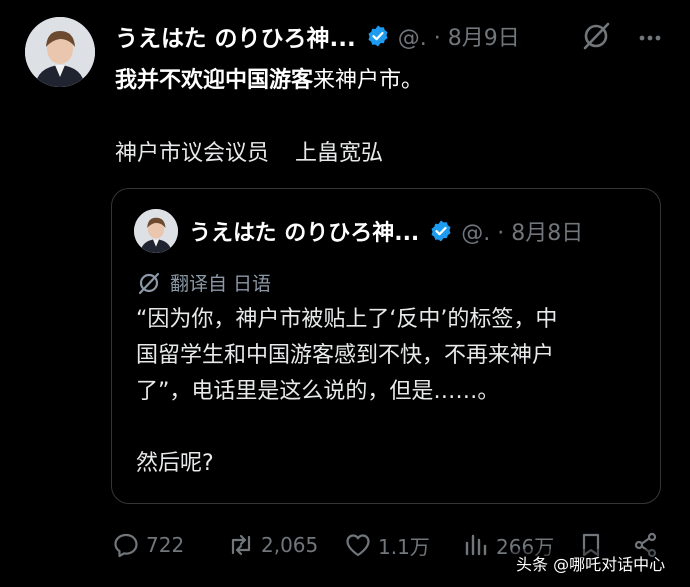 The width and height of the screenshot is (690, 587). What do you see at coordinates (459, 36) in the screenshot?
I see `handle-and-date: @. · 8月9日` at bounding box center [459, 36].